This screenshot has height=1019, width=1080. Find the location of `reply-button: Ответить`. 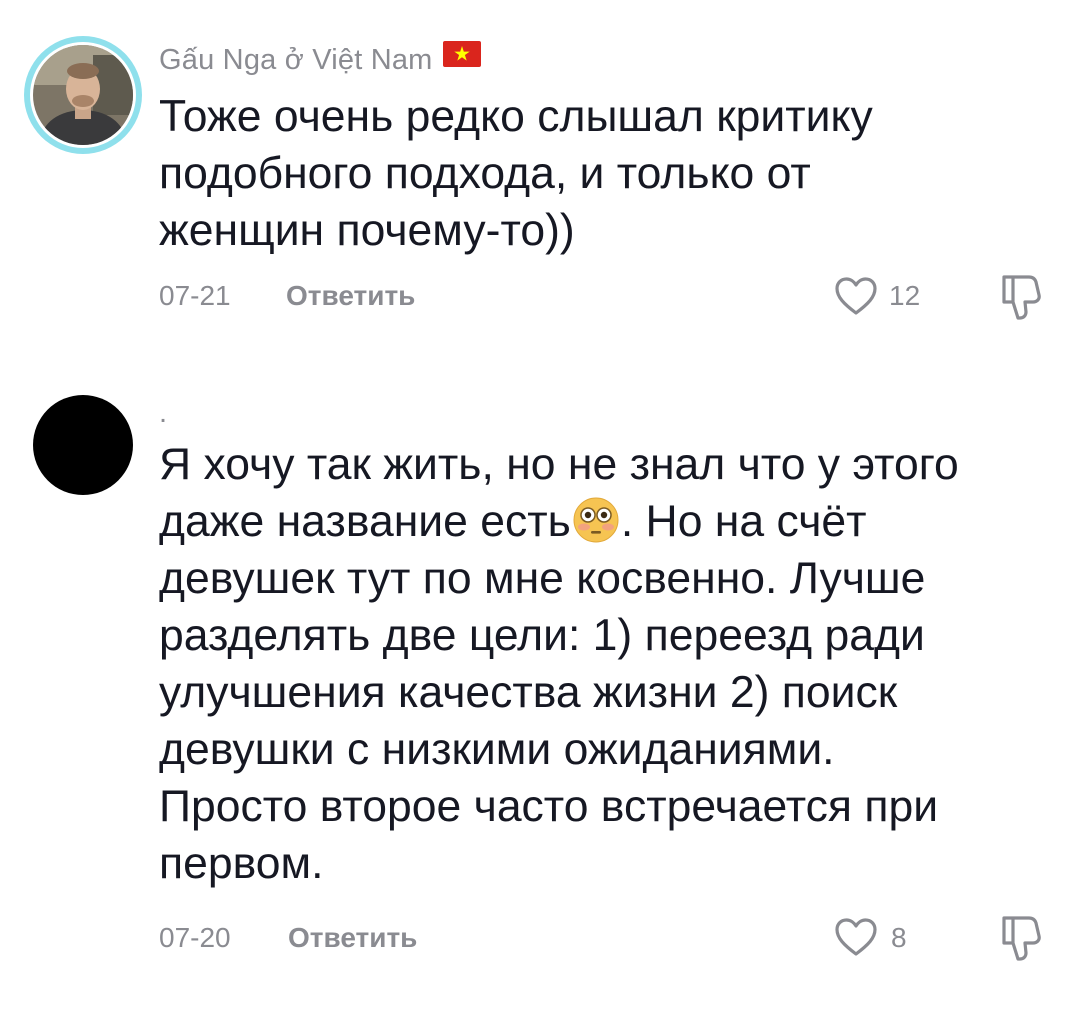

reply-button: Ответить is located at coordinates (352, 938).